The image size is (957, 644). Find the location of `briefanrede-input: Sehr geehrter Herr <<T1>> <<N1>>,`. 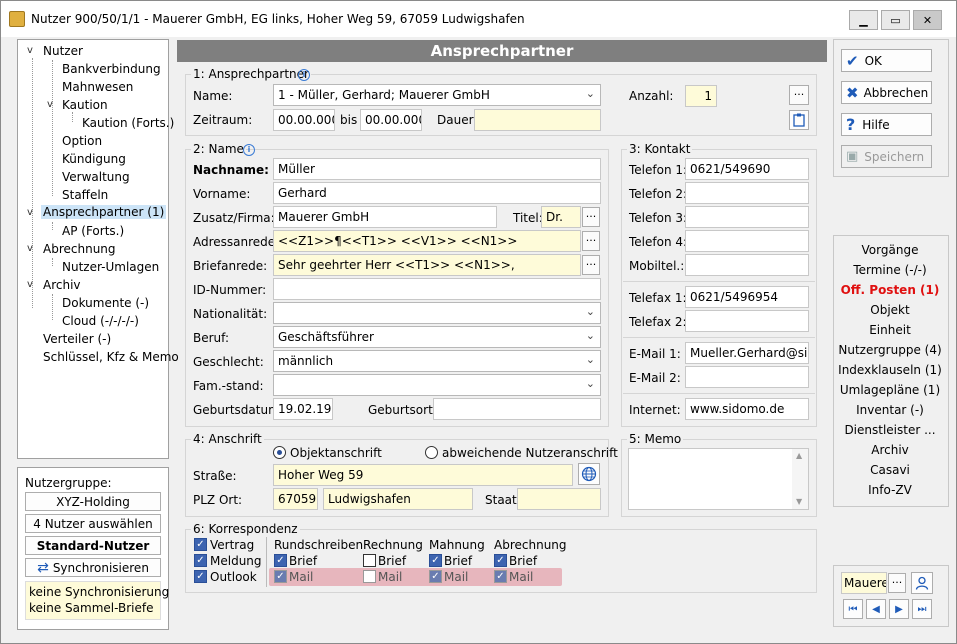

briefanrede-input: Sehr geehrter Herr <<T1>> <<N1>>, is located at coordinates (427, 265).